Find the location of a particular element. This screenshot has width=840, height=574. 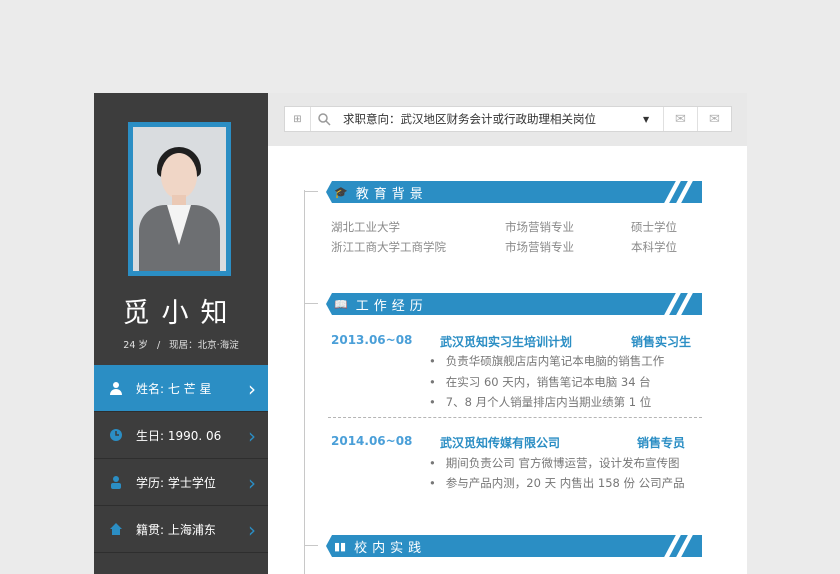

section-title: 校内实践 is located at coordinates (390, 548).